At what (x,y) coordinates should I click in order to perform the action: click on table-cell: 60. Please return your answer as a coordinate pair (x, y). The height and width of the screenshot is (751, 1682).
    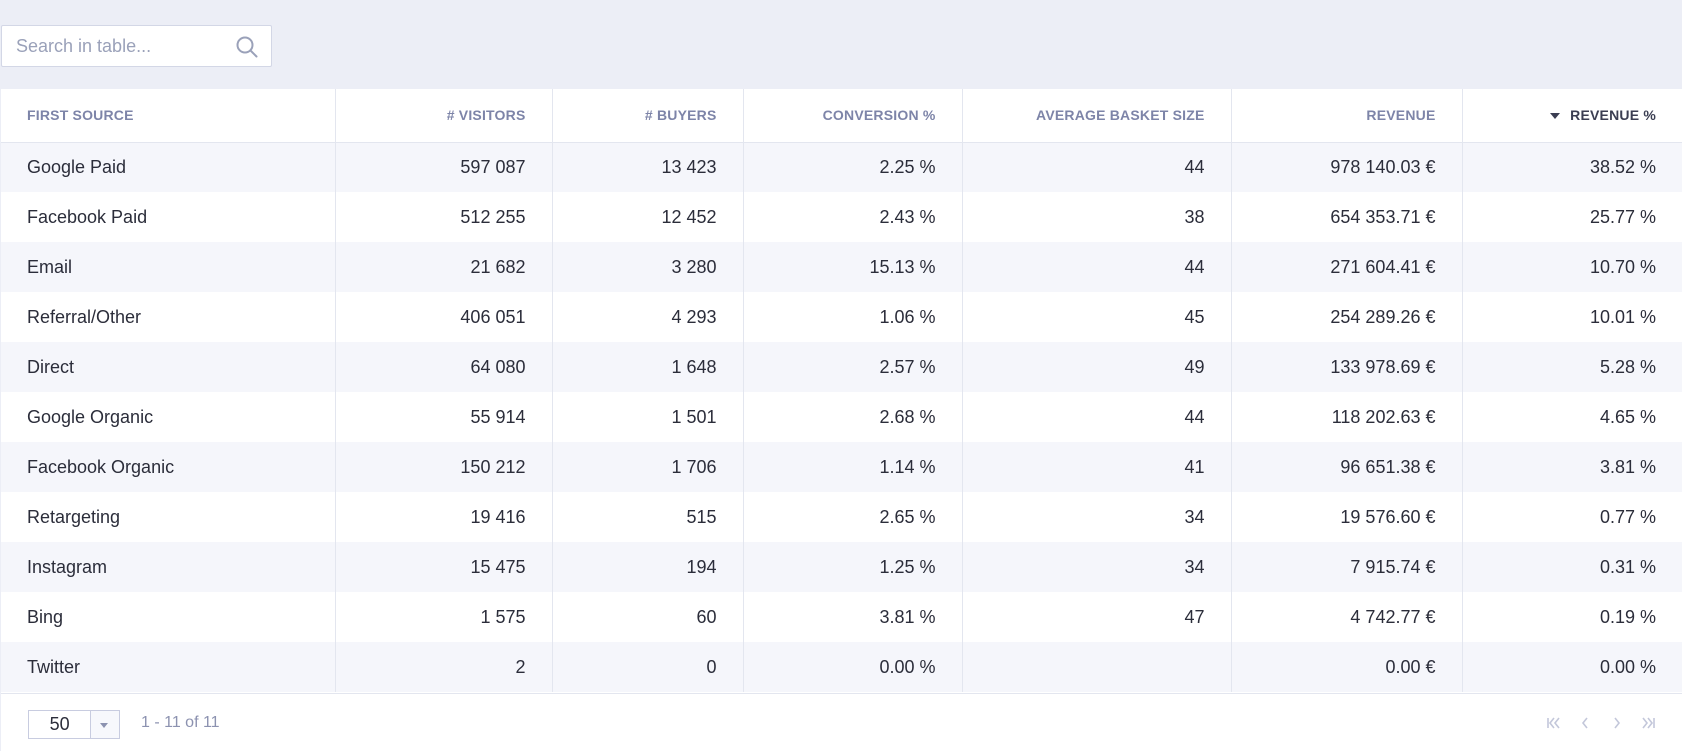
    Looking at the image, I should click on (648, 617).